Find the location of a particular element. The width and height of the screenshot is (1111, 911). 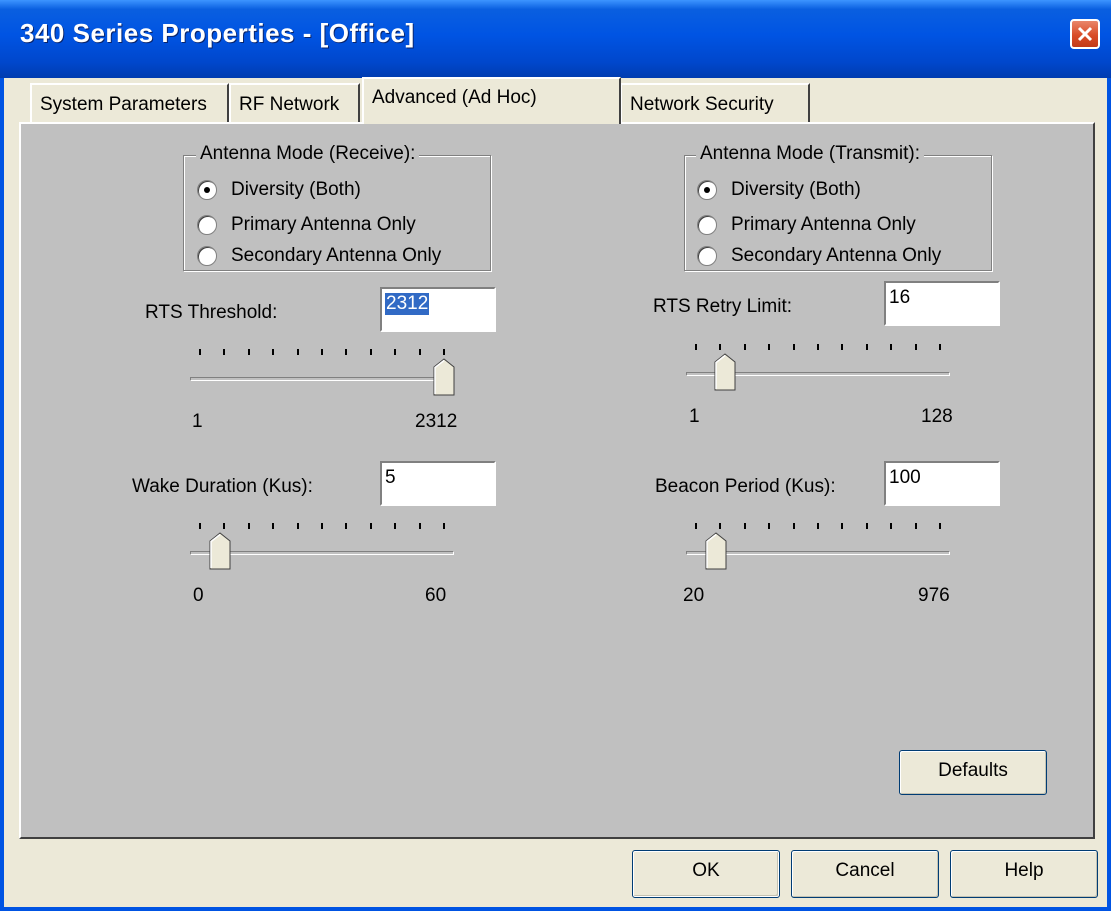

transmit-primary-label: Primary Antenna Only is located at coordinates (823, 224).